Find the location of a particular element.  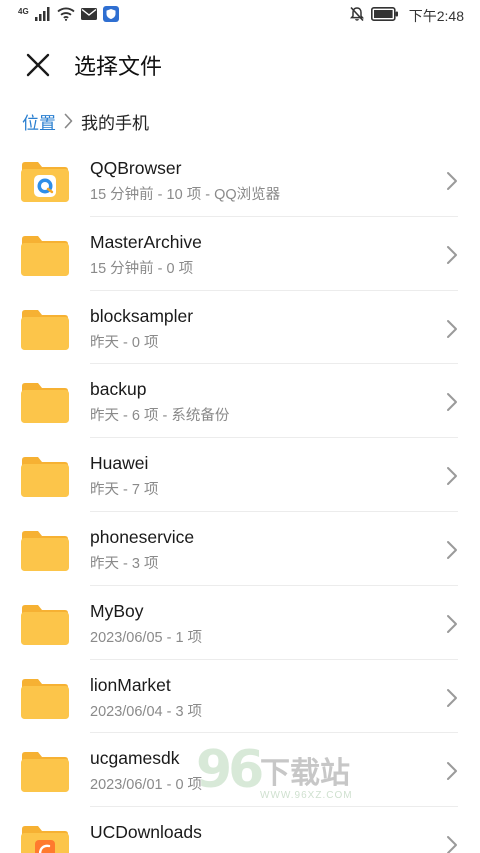

shield-app-icon is located at coordinates (110, 16).